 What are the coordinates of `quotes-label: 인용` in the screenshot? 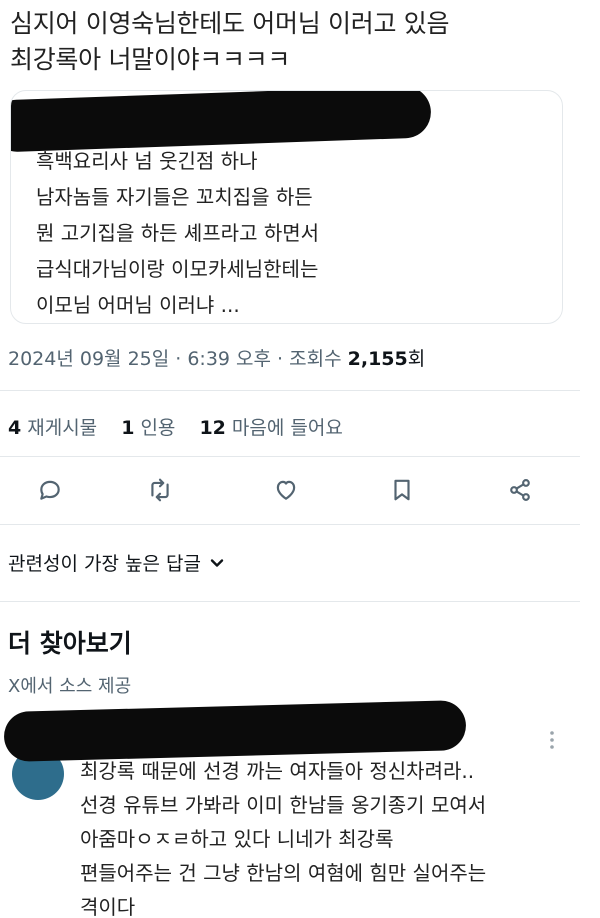 It's located at (158, 428).